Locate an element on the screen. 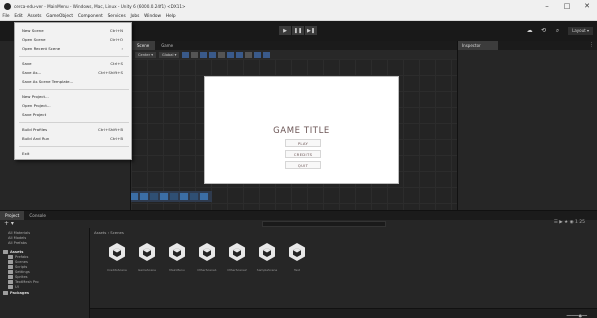 The image size is (597, 318). cloud-icon: ☁ is located at coordinates (529, 30).